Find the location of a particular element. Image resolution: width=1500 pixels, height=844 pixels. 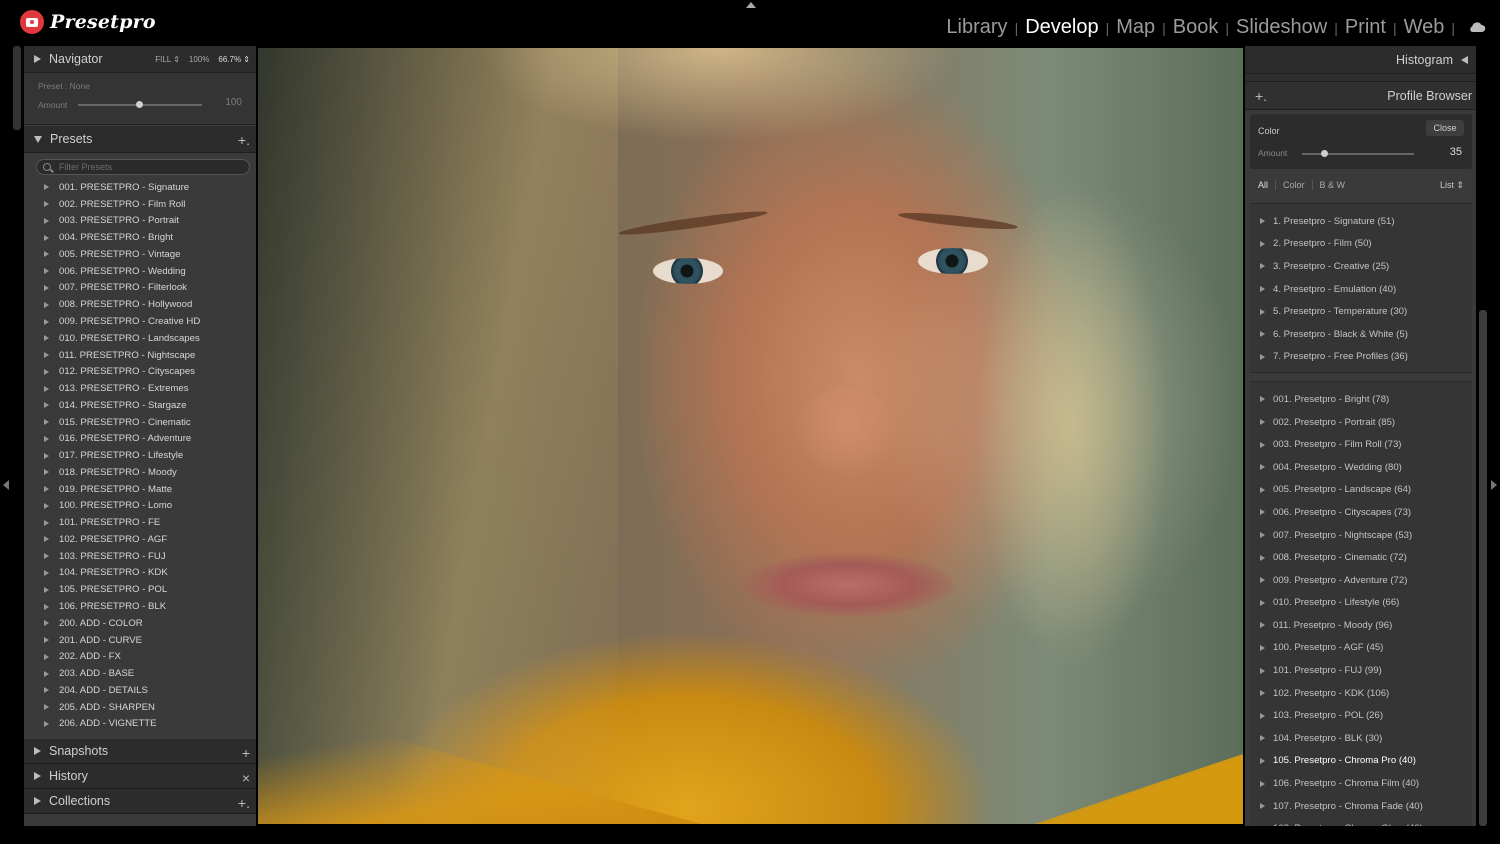

preset-folder: 201. ADD - CURVE is located at coordinates (150, 640).